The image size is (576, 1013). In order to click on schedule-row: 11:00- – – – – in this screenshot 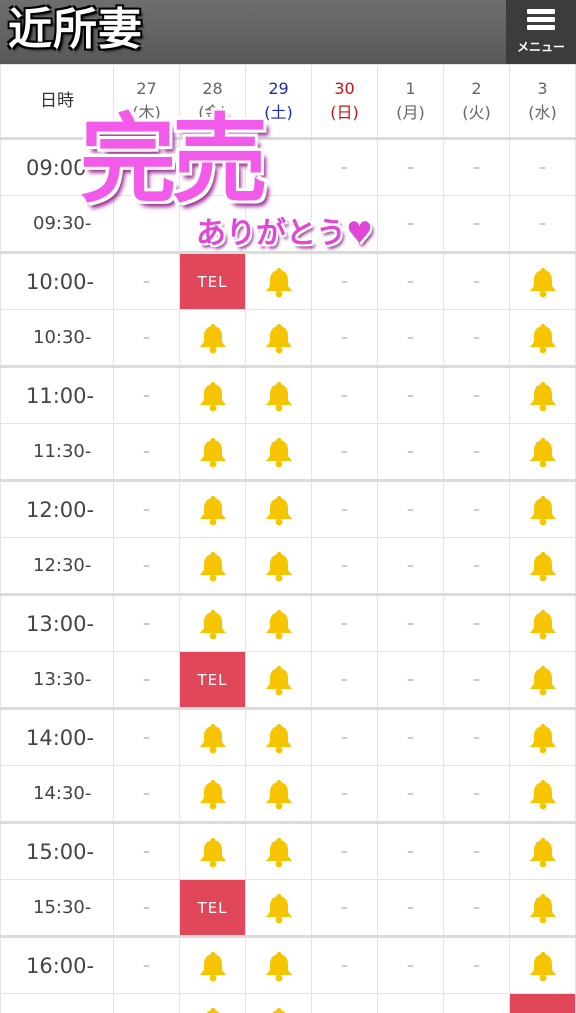, I will do `click(288, 394)`.